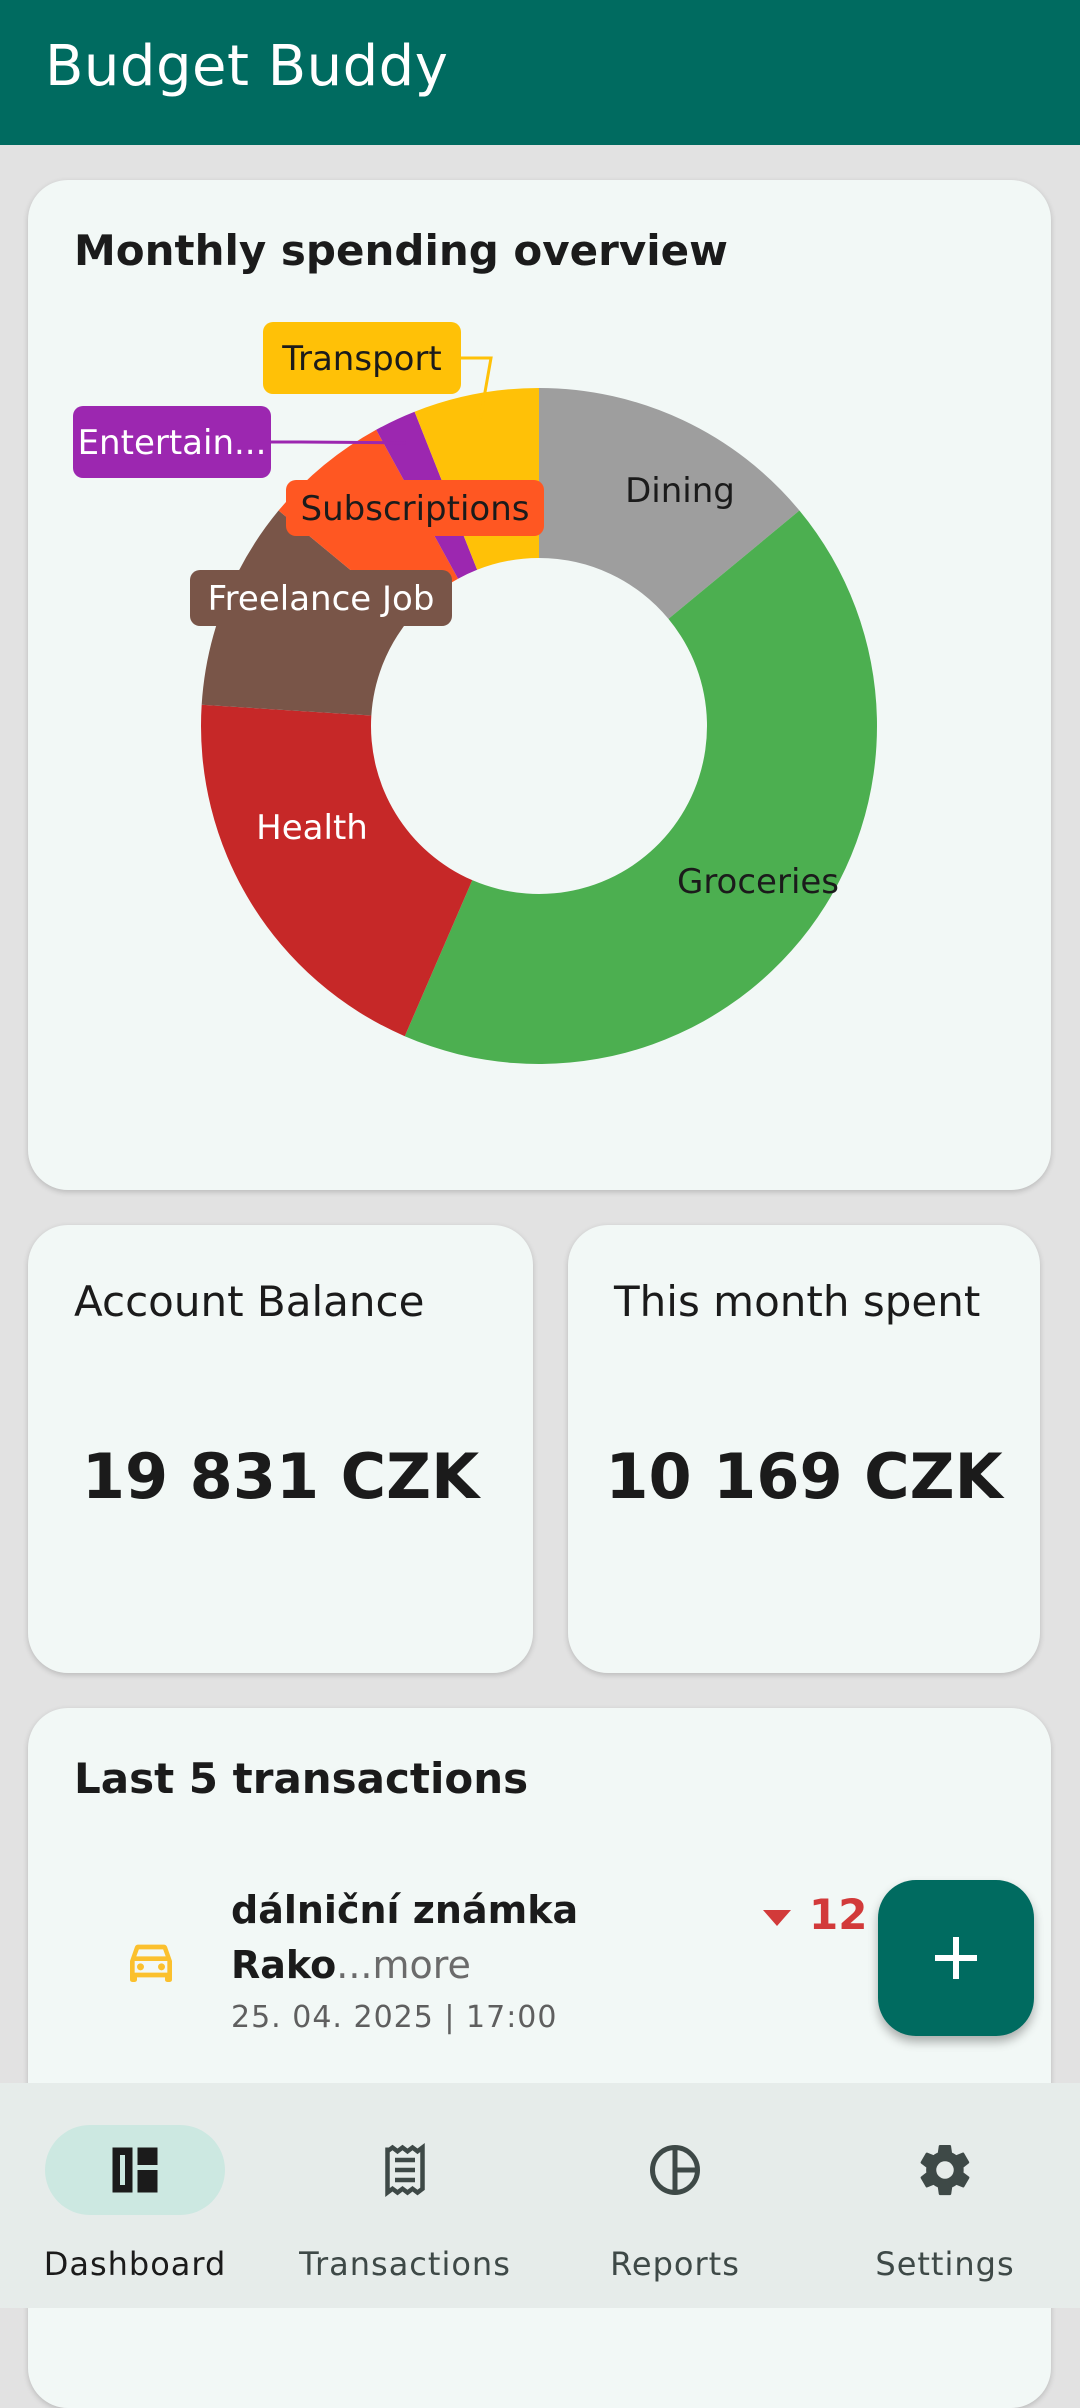 The height and width of the screenshot is (2408, 1080). What do you see at coordinates (321, 599) in the screenshot?
I see `slice-label-freelance-job: Freelance Job` at bounding box center [321, 599].